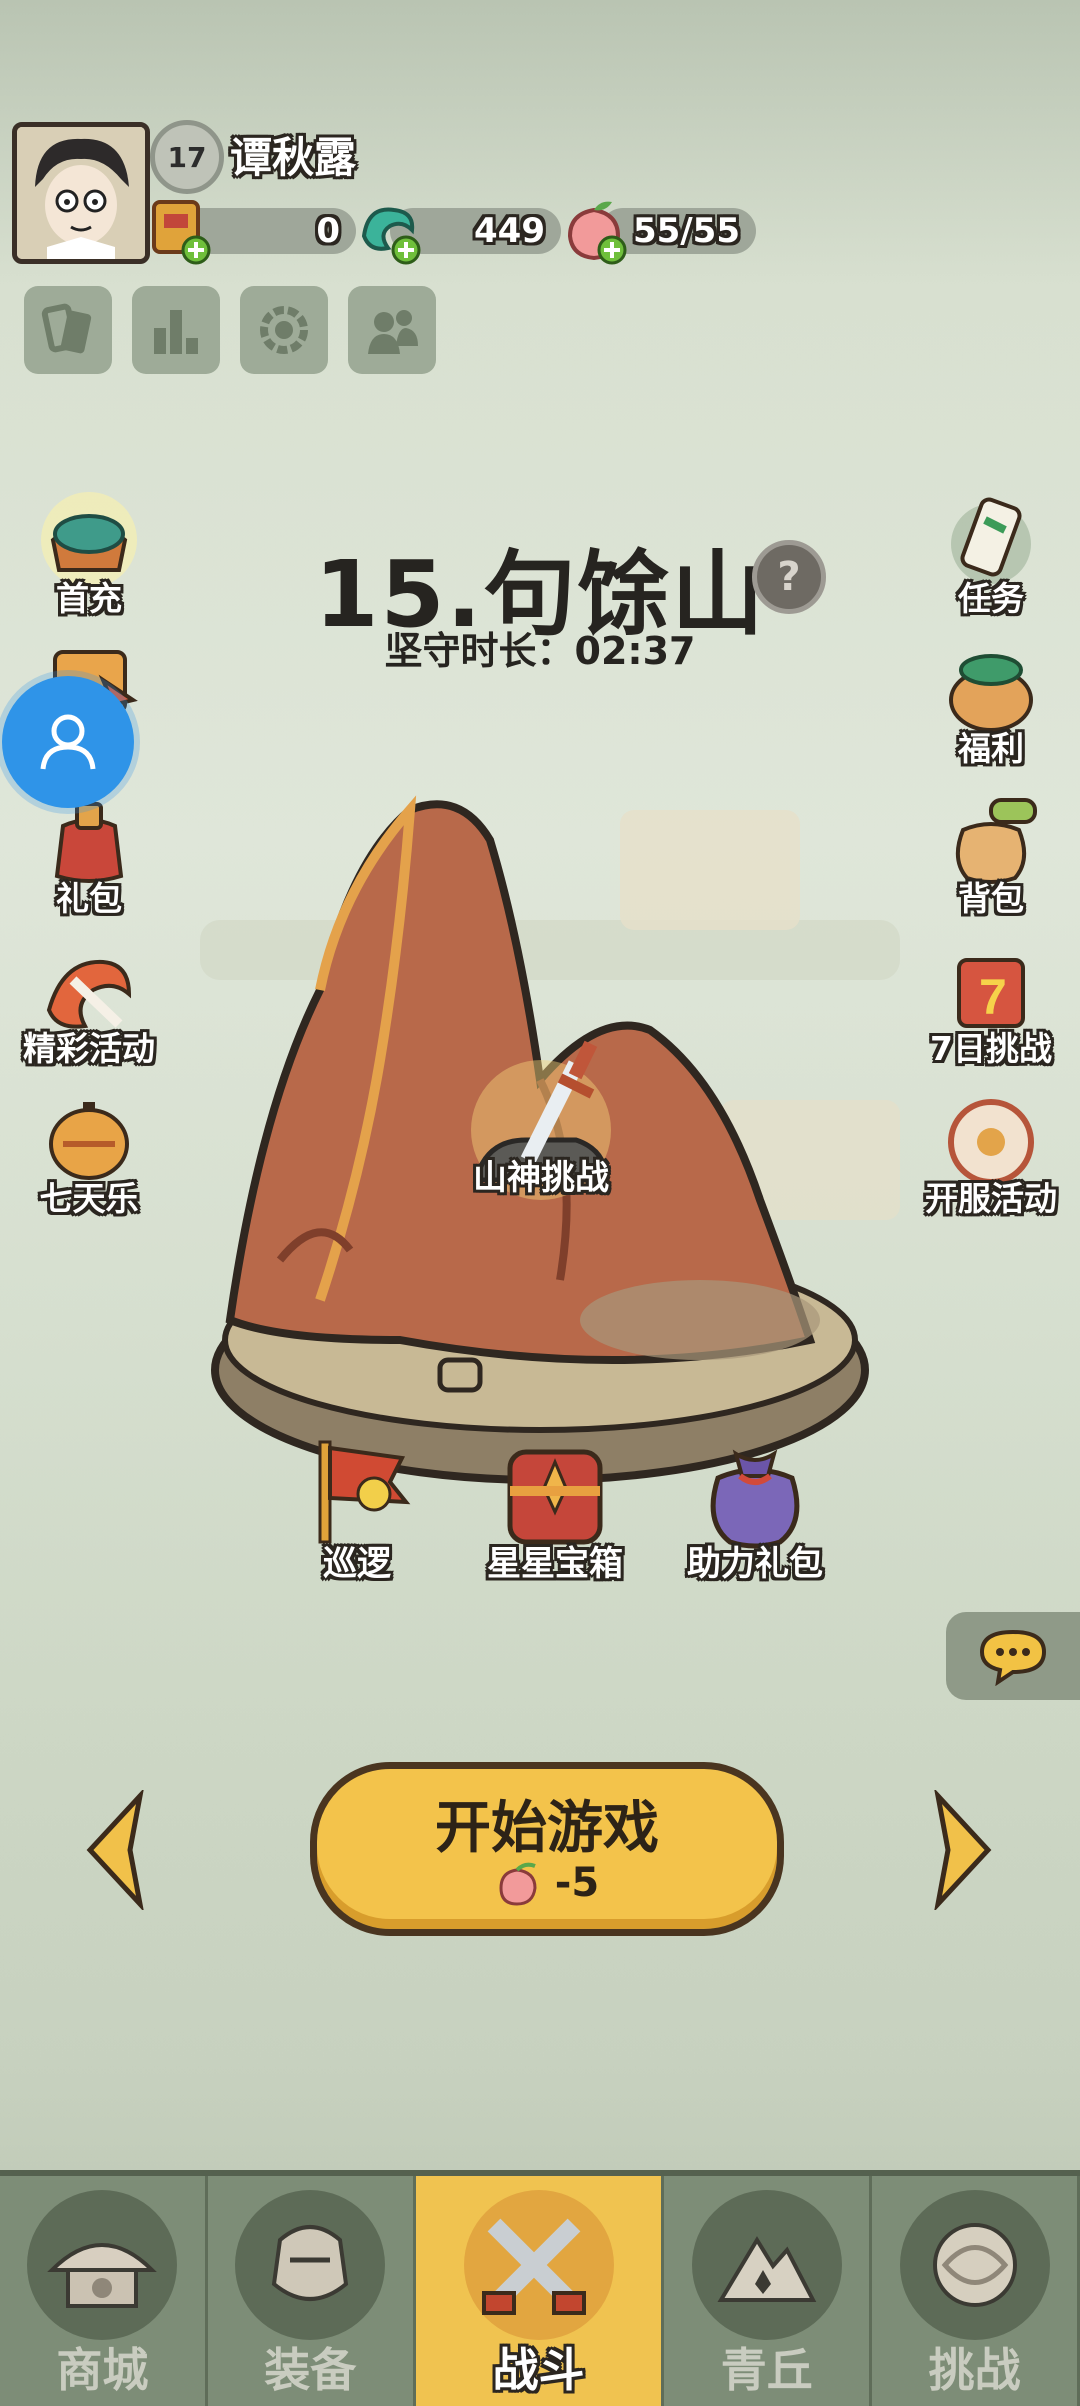 This screenshot has width=1080, height=2406. I want to click on support-bag-icon, so click(755, 1499).